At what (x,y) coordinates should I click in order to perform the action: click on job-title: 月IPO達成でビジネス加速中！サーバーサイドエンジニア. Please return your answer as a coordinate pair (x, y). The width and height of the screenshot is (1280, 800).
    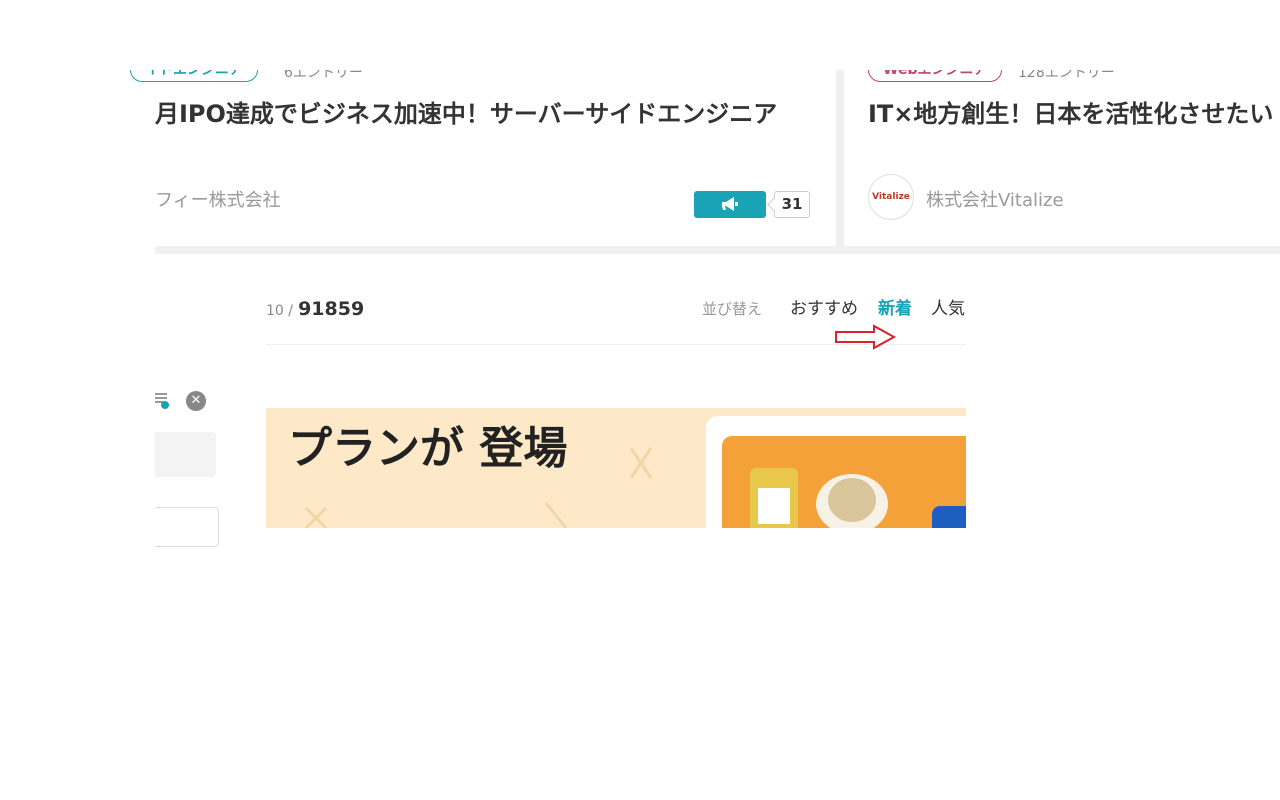
    Looking at the image, I should click on (466, 111).